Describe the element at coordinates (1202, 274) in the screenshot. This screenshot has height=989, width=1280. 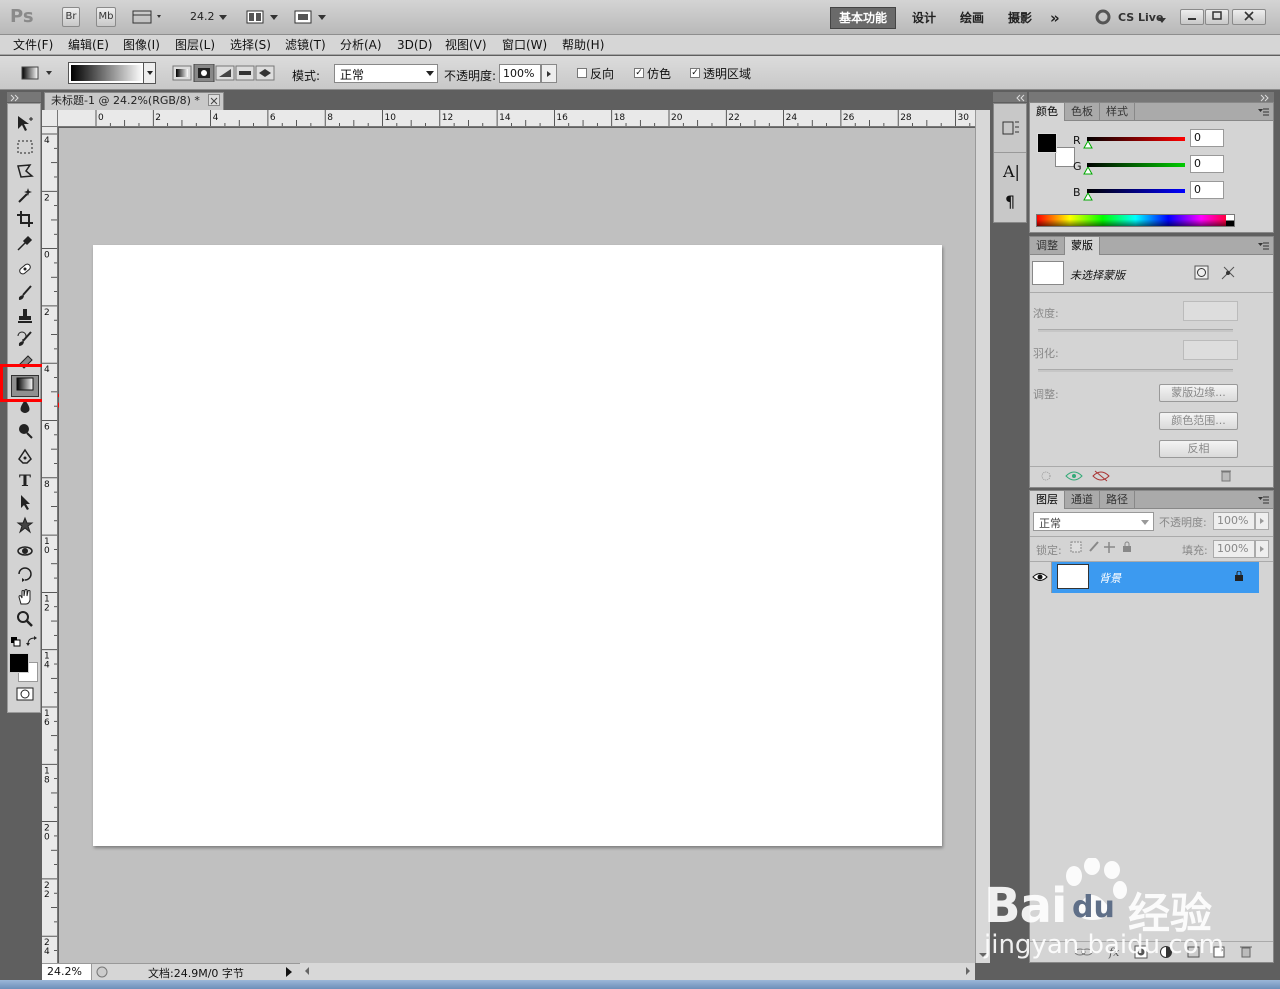
I see `pixel-mask-icon` at that location.